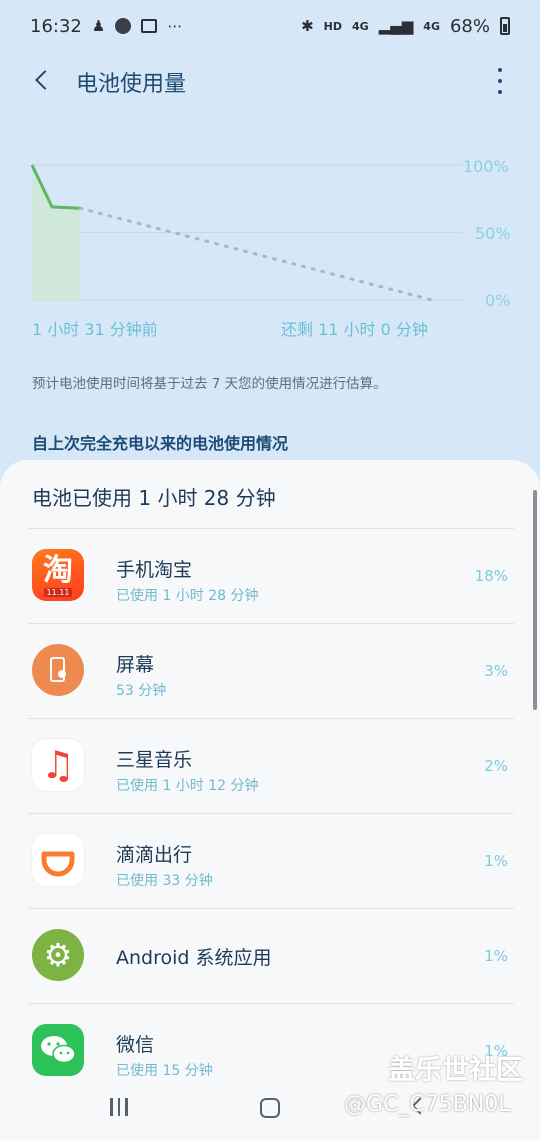 This screenshot has width=540, height=1140. I want to click on gear-glyph: ⚙, so click(58, 955).